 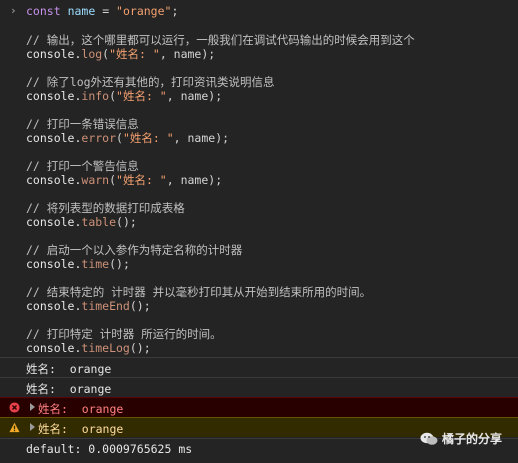 What do you see at coordinates (121, 54) in the screenshot?
I see `code-line-log: console.log("姓名: ", name);` at bounding box center [121, 54].